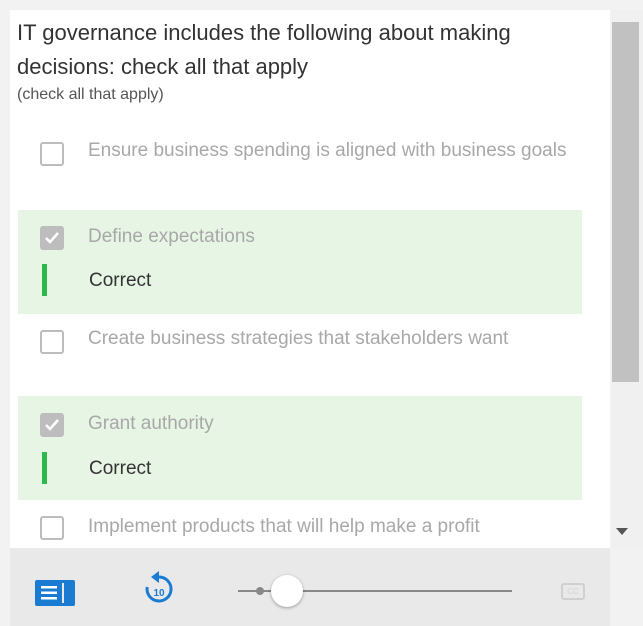 Image resolution: width=643 pixels, height=626 pixels. What do you see at coordinates (328, 424) in the screenshot?
I see `option-4-label: Grant authority` at bounding box center [328, 424].